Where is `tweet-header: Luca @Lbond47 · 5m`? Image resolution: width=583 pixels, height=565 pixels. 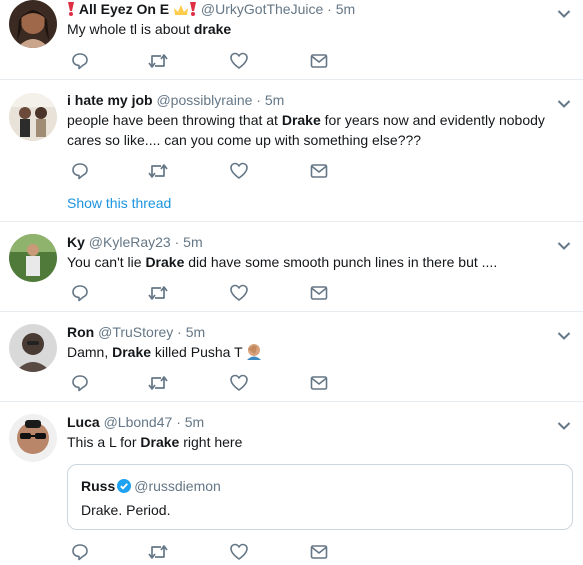
tweet-header: Luca @Lbond47 · 5m is located at coordinates (135, 422).